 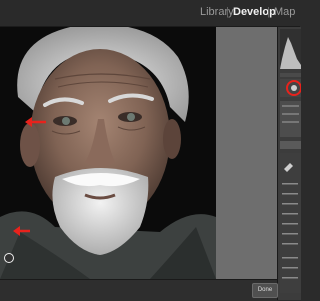 What do you see at coordinates (294, 88) in the screenshot?
I see `red-circle-highlight-icon` at bounding box center [294, 88].